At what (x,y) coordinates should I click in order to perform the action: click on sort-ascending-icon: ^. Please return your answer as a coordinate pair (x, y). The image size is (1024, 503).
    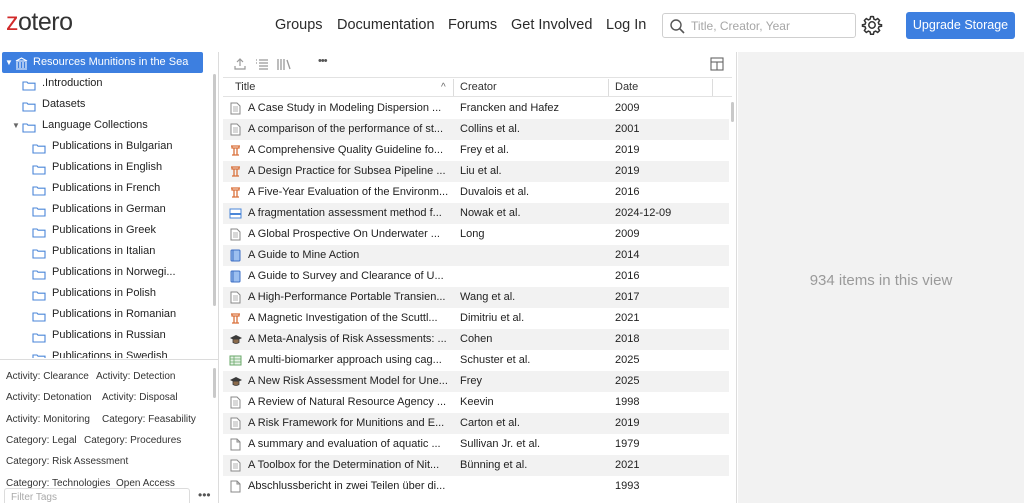
    Looking at the image, I should click on (443, 87).